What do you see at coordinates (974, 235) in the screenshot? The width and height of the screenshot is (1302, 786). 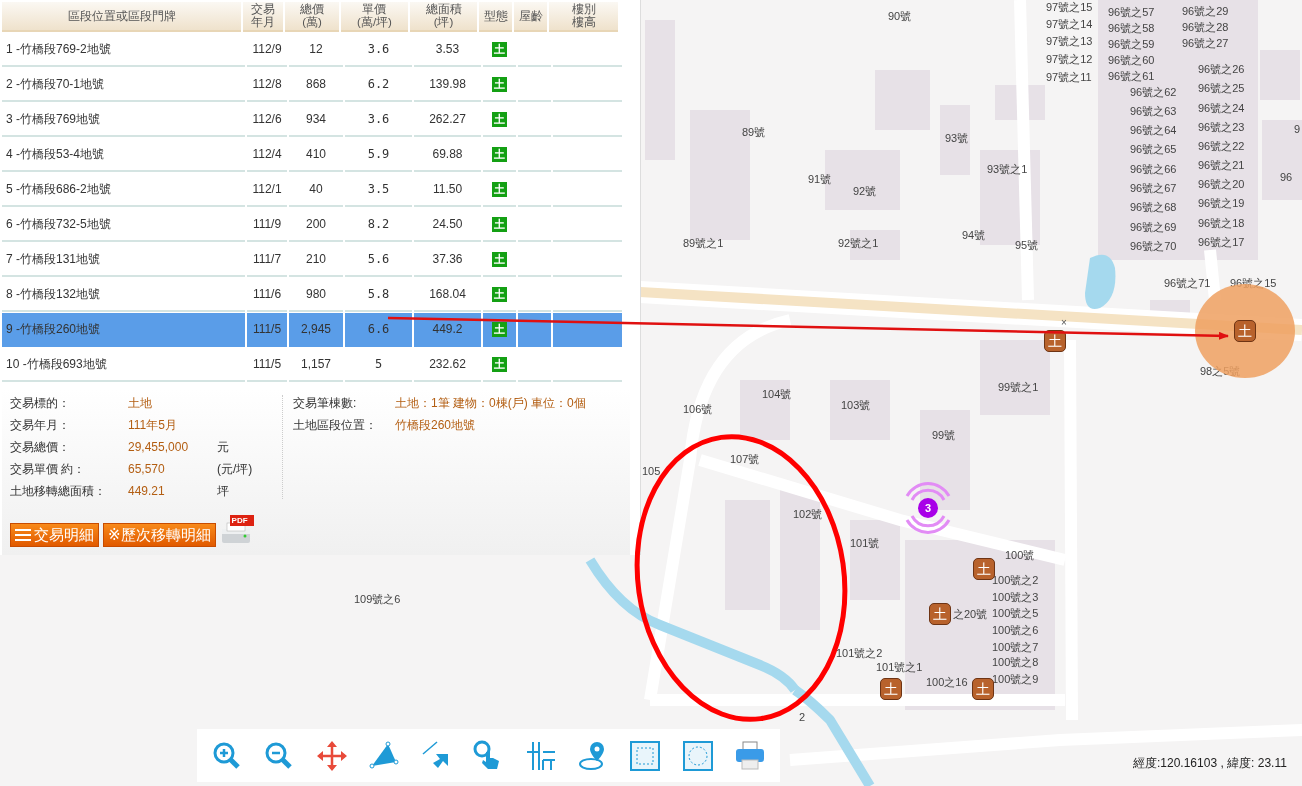 I see `address-label: 94號` at bounding box center [974, 235].